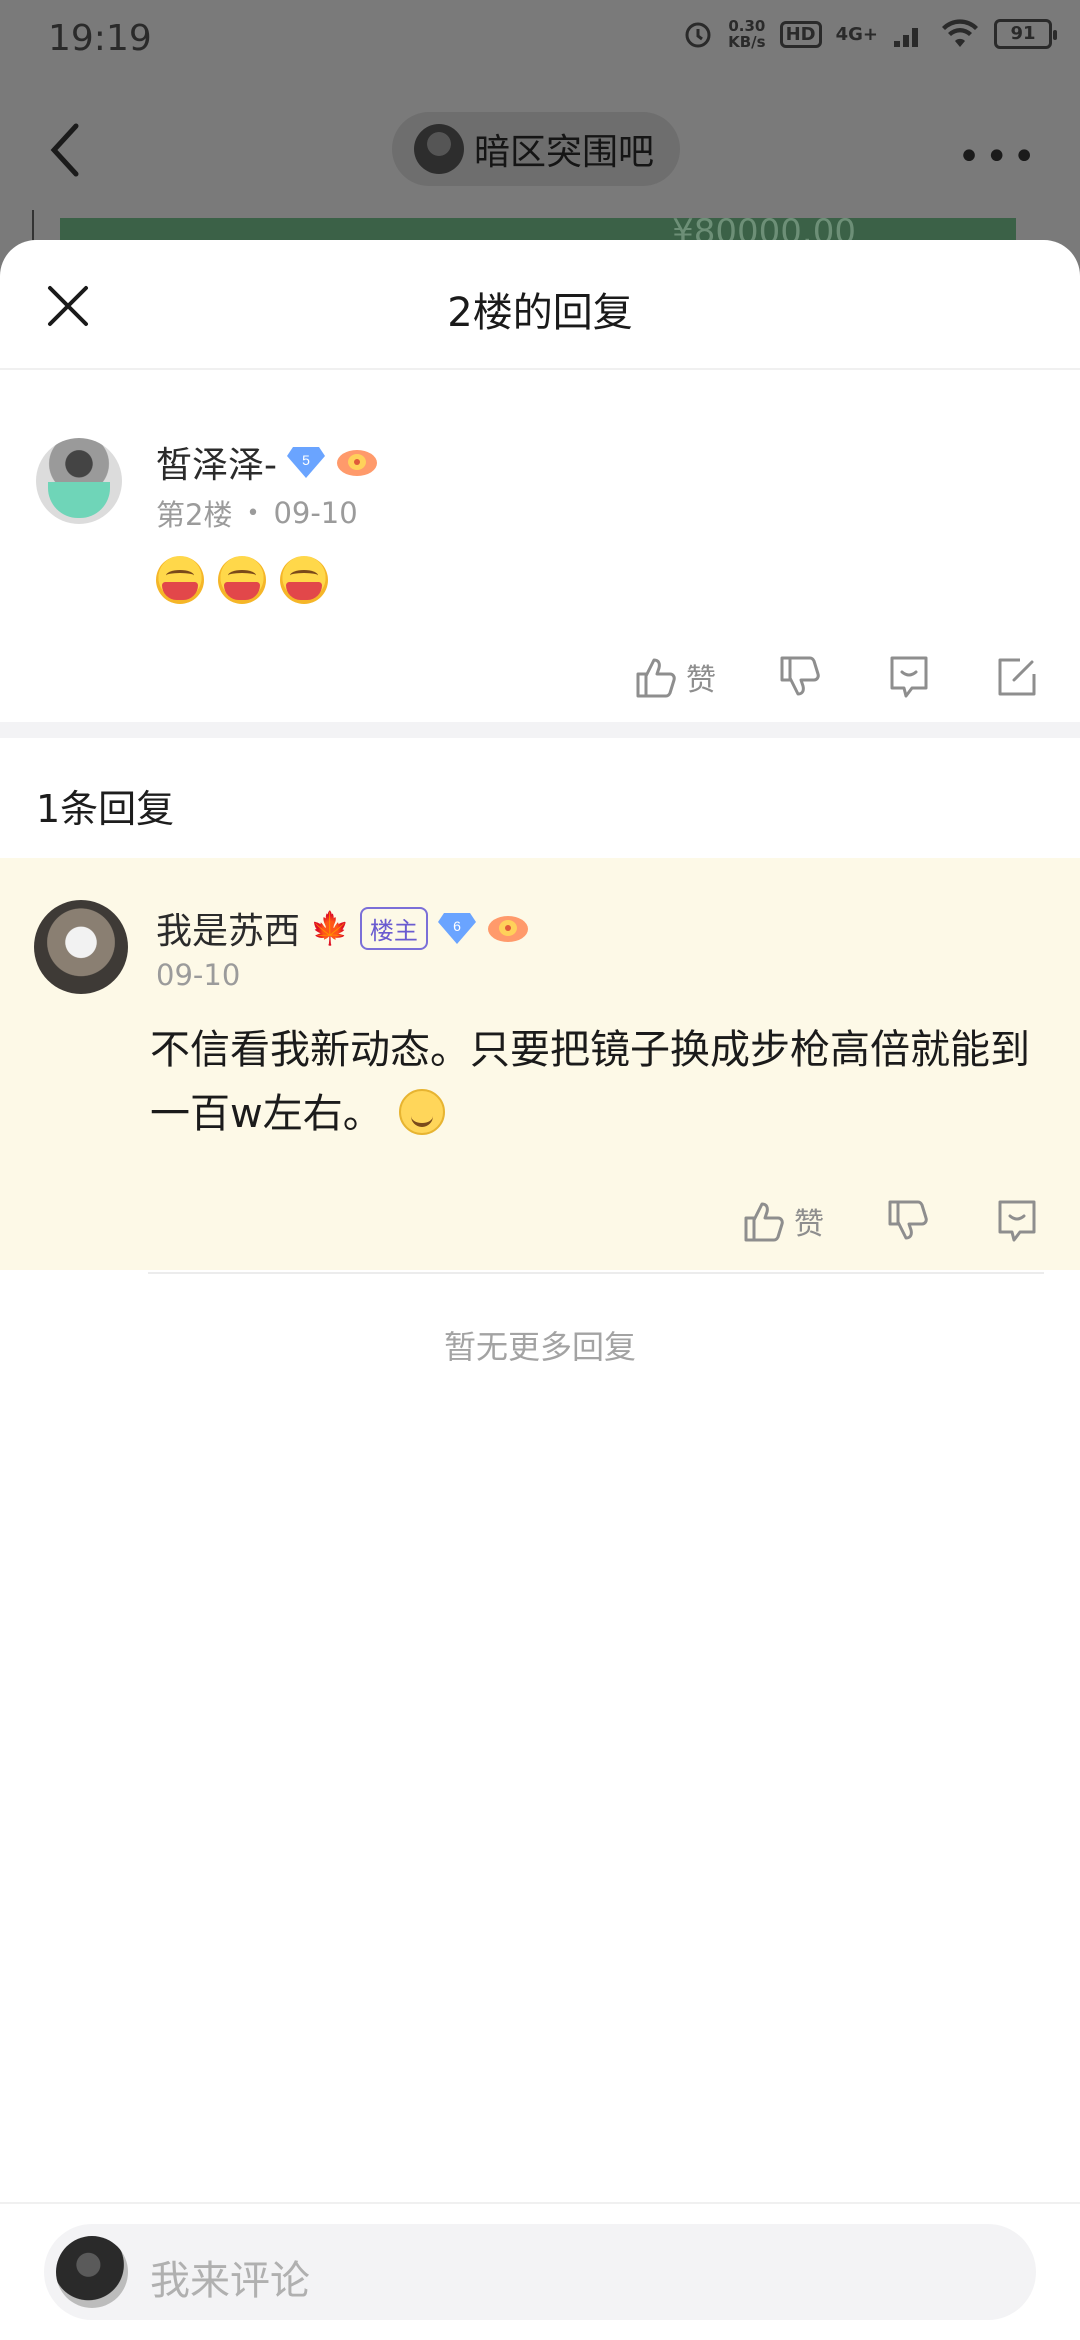  I want to click on svg-text: 5, so click(306, 460).